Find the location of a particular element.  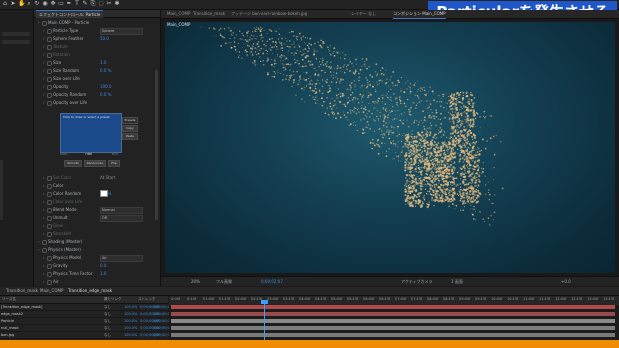

property-row: › Physics Time Factor 1.0 is located at coordinates (94, 274).